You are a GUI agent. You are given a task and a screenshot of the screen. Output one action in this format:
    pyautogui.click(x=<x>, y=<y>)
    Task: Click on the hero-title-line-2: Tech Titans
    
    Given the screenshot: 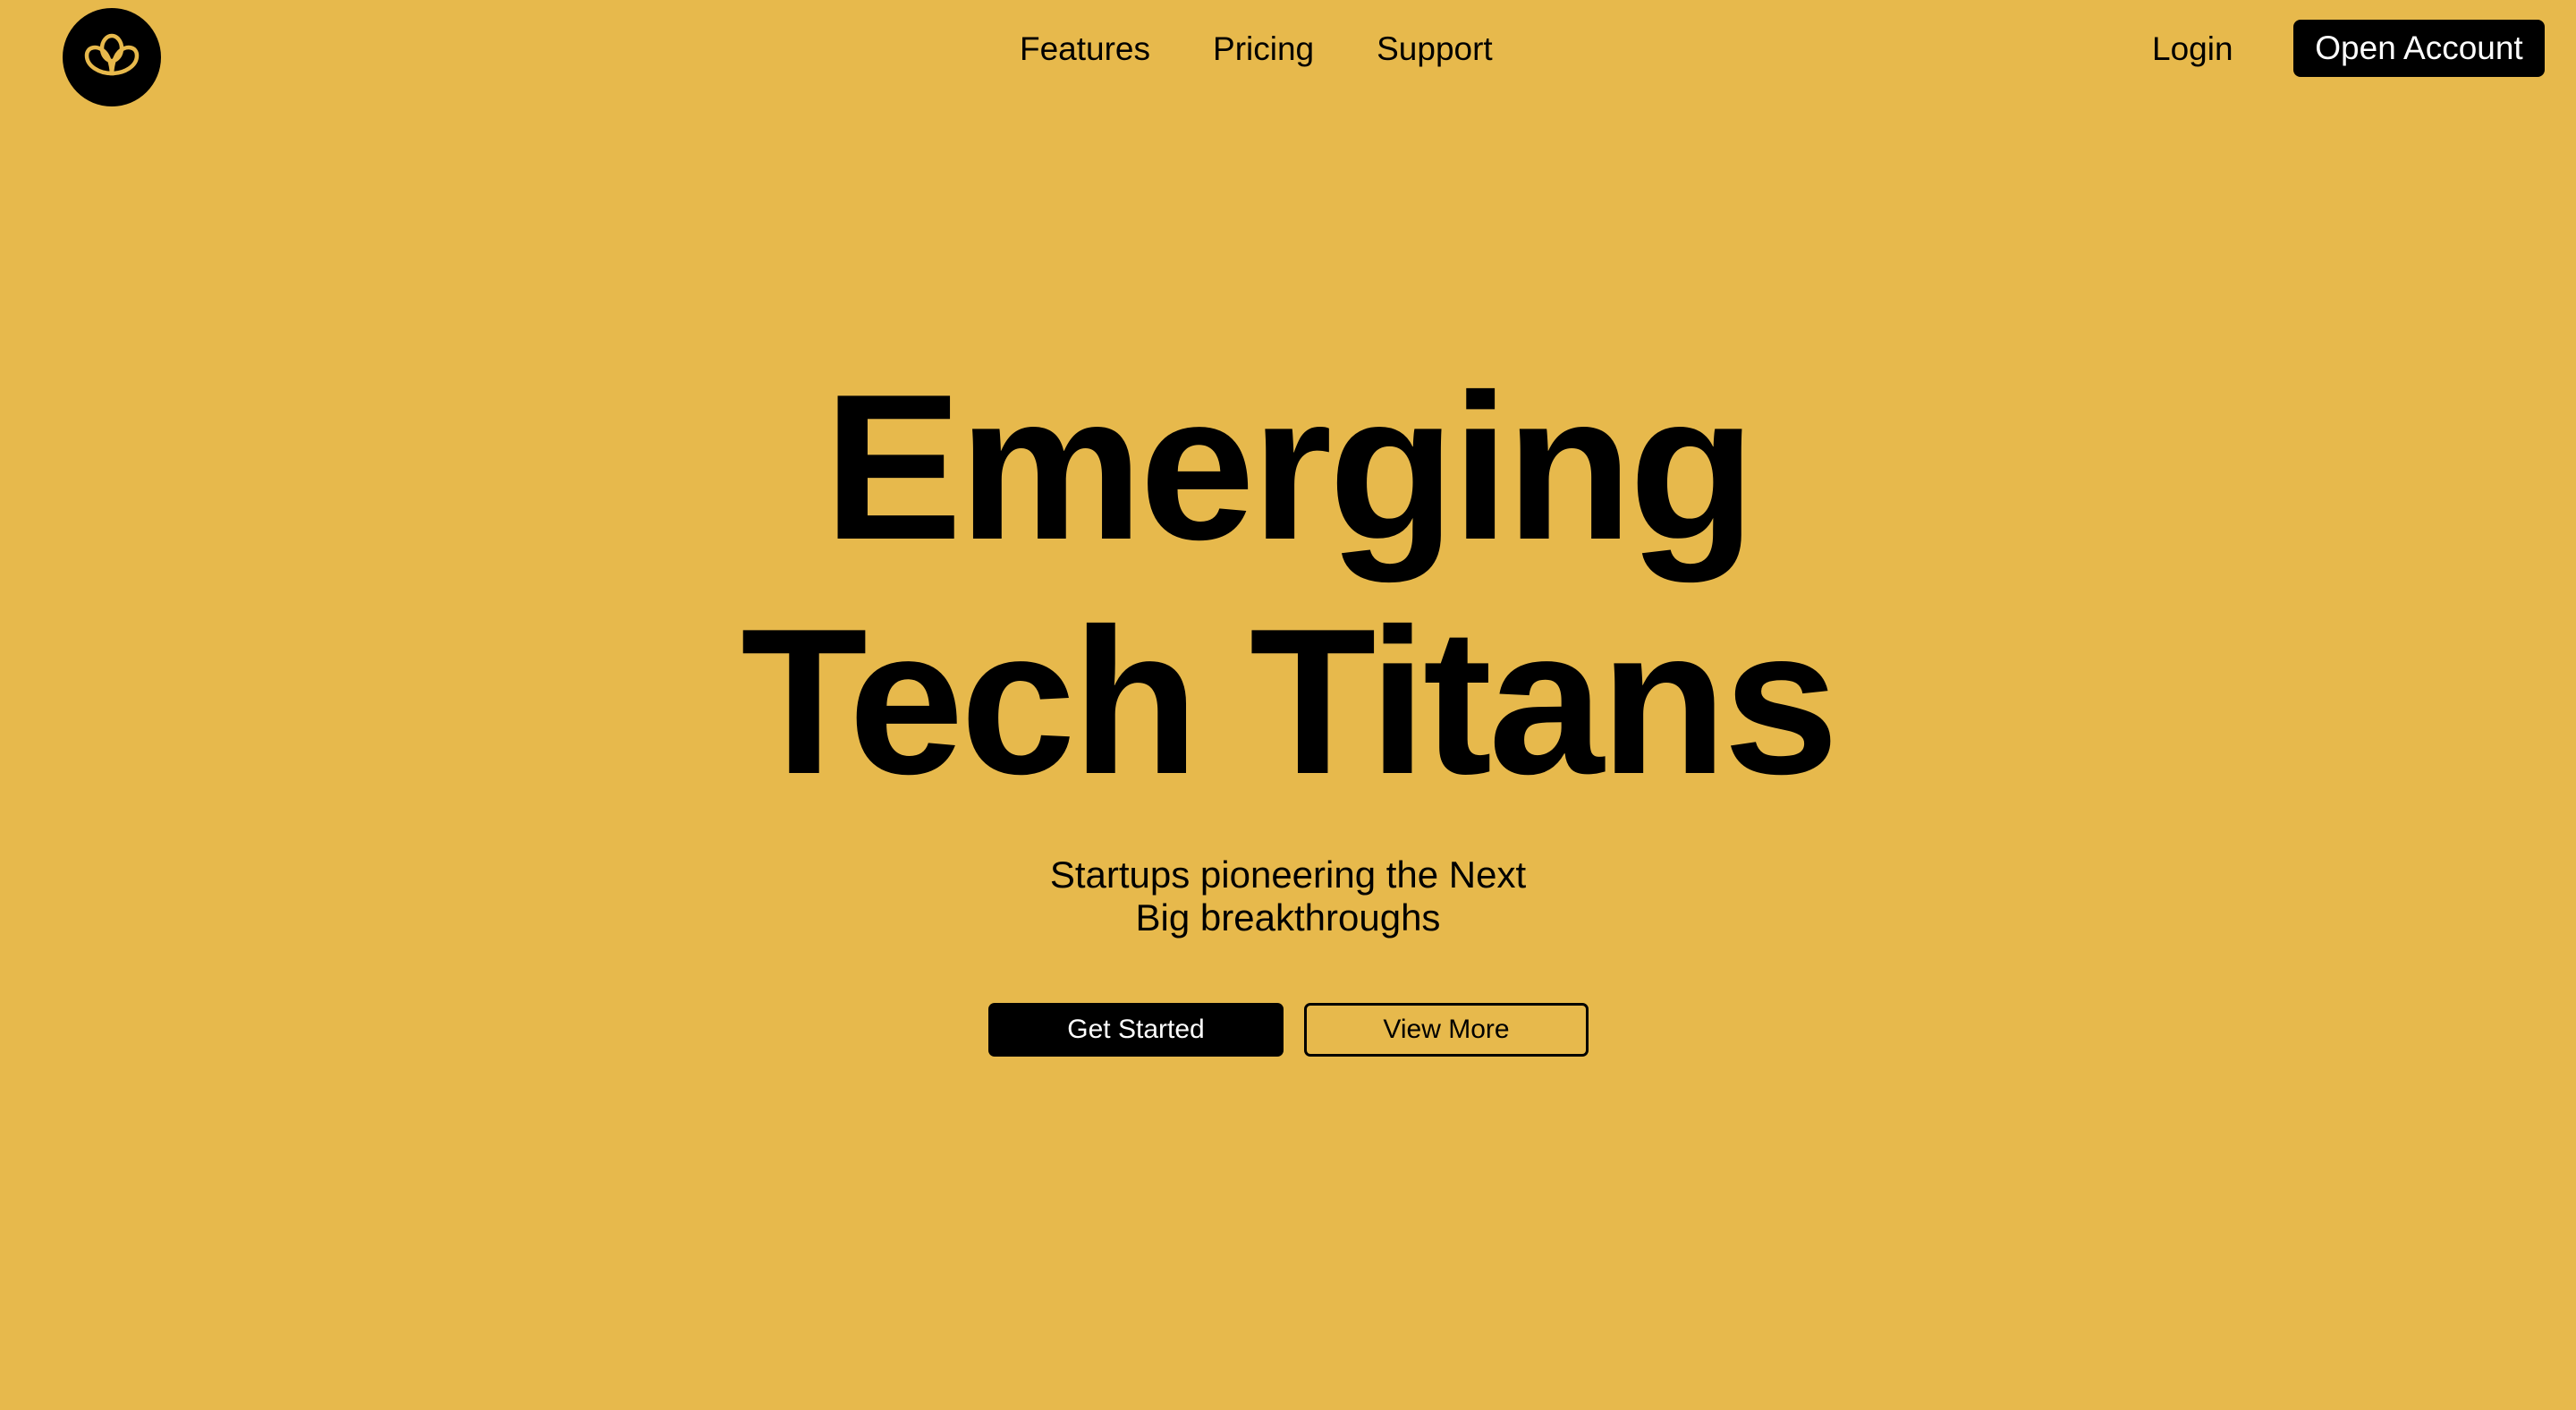 What is the action you would take?
    pyautogui.click(x=1290, y=702)
    